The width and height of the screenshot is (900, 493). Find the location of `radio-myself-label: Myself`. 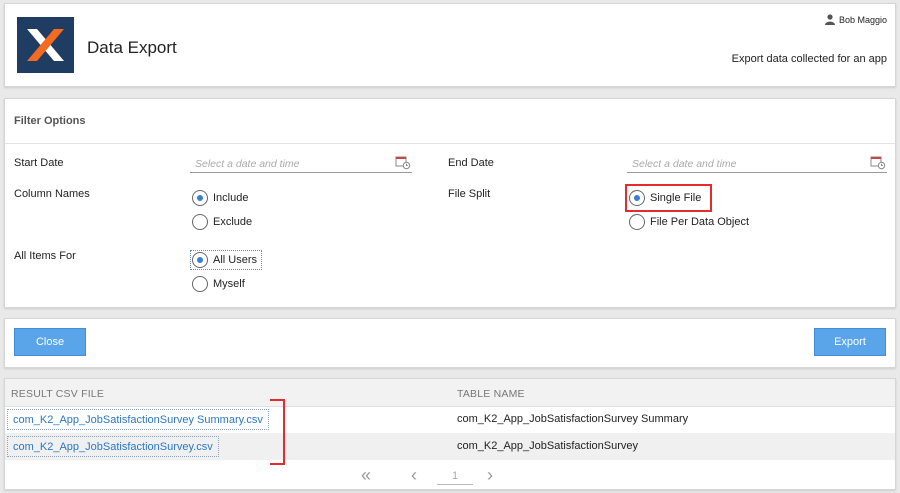

radio-myself-label: Myself is located at coordinates (229, 284).